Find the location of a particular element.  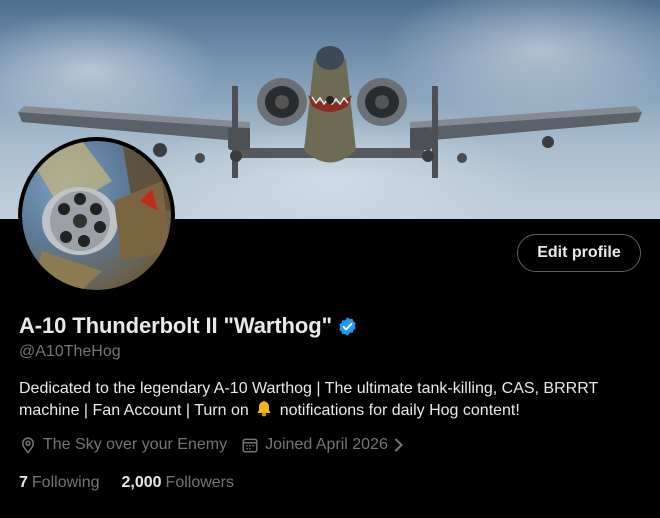

location-item: The Sky over your Enemy is located at coordinates (123, 445).